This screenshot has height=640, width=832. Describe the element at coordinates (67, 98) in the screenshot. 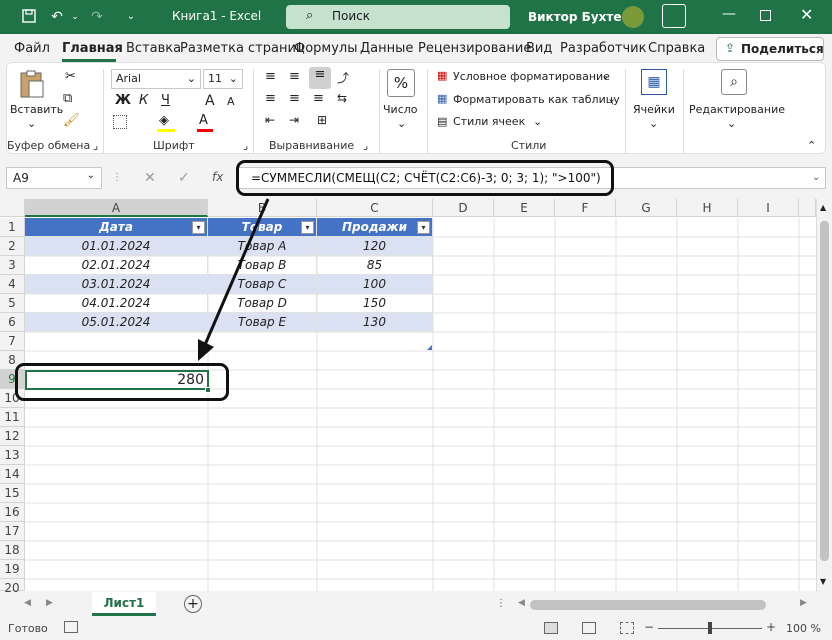

I see `copy-icon: ⧉` at that location.